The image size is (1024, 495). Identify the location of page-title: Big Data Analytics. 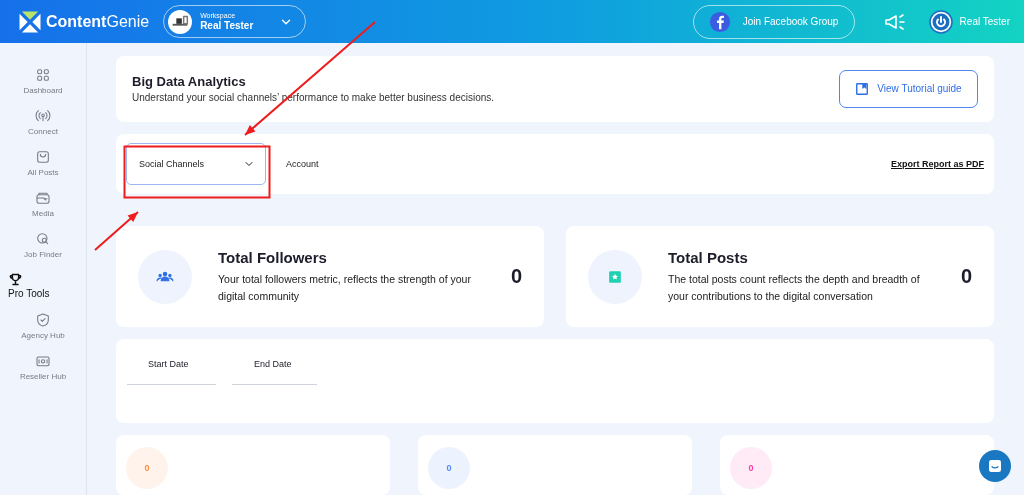
(189, 82).